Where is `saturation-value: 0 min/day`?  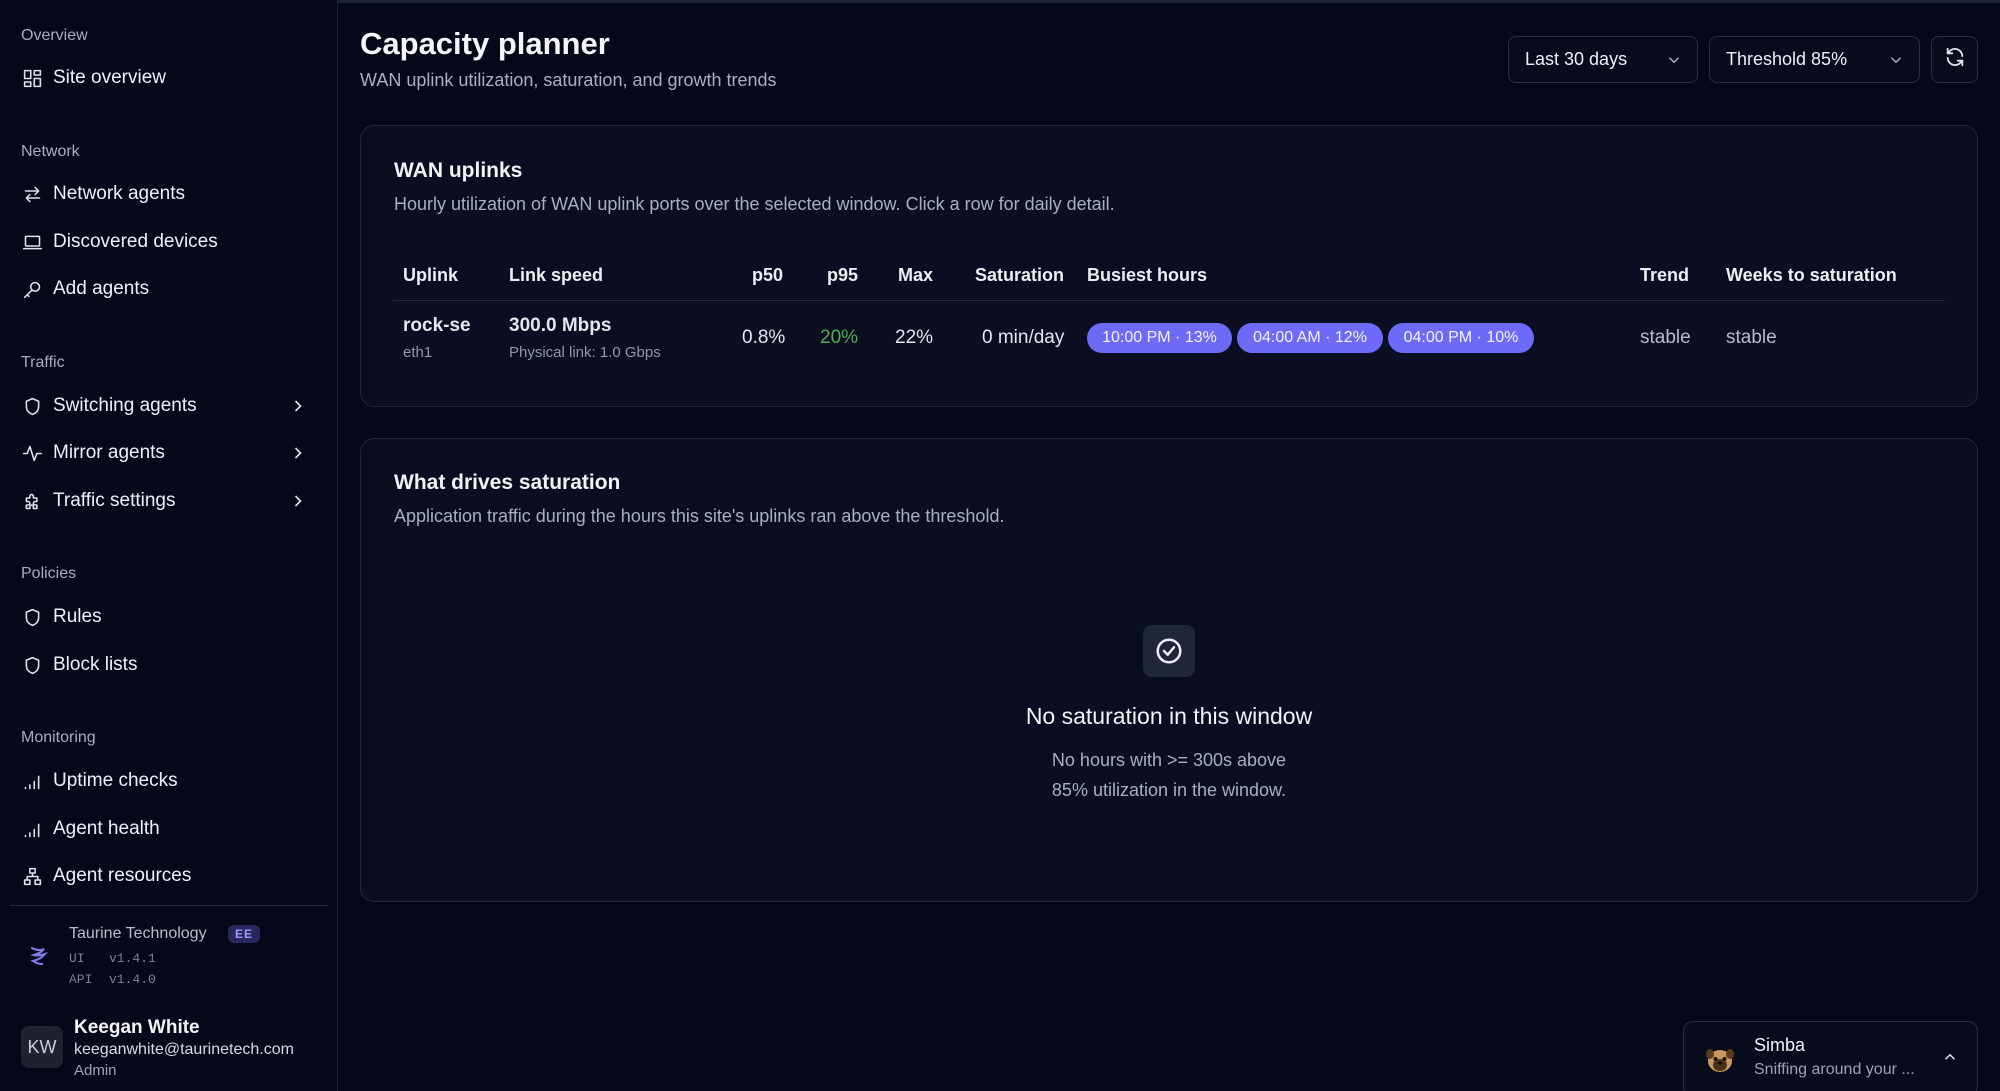
saturation-value: 0 min/day is located at coordinates (1023, 337).